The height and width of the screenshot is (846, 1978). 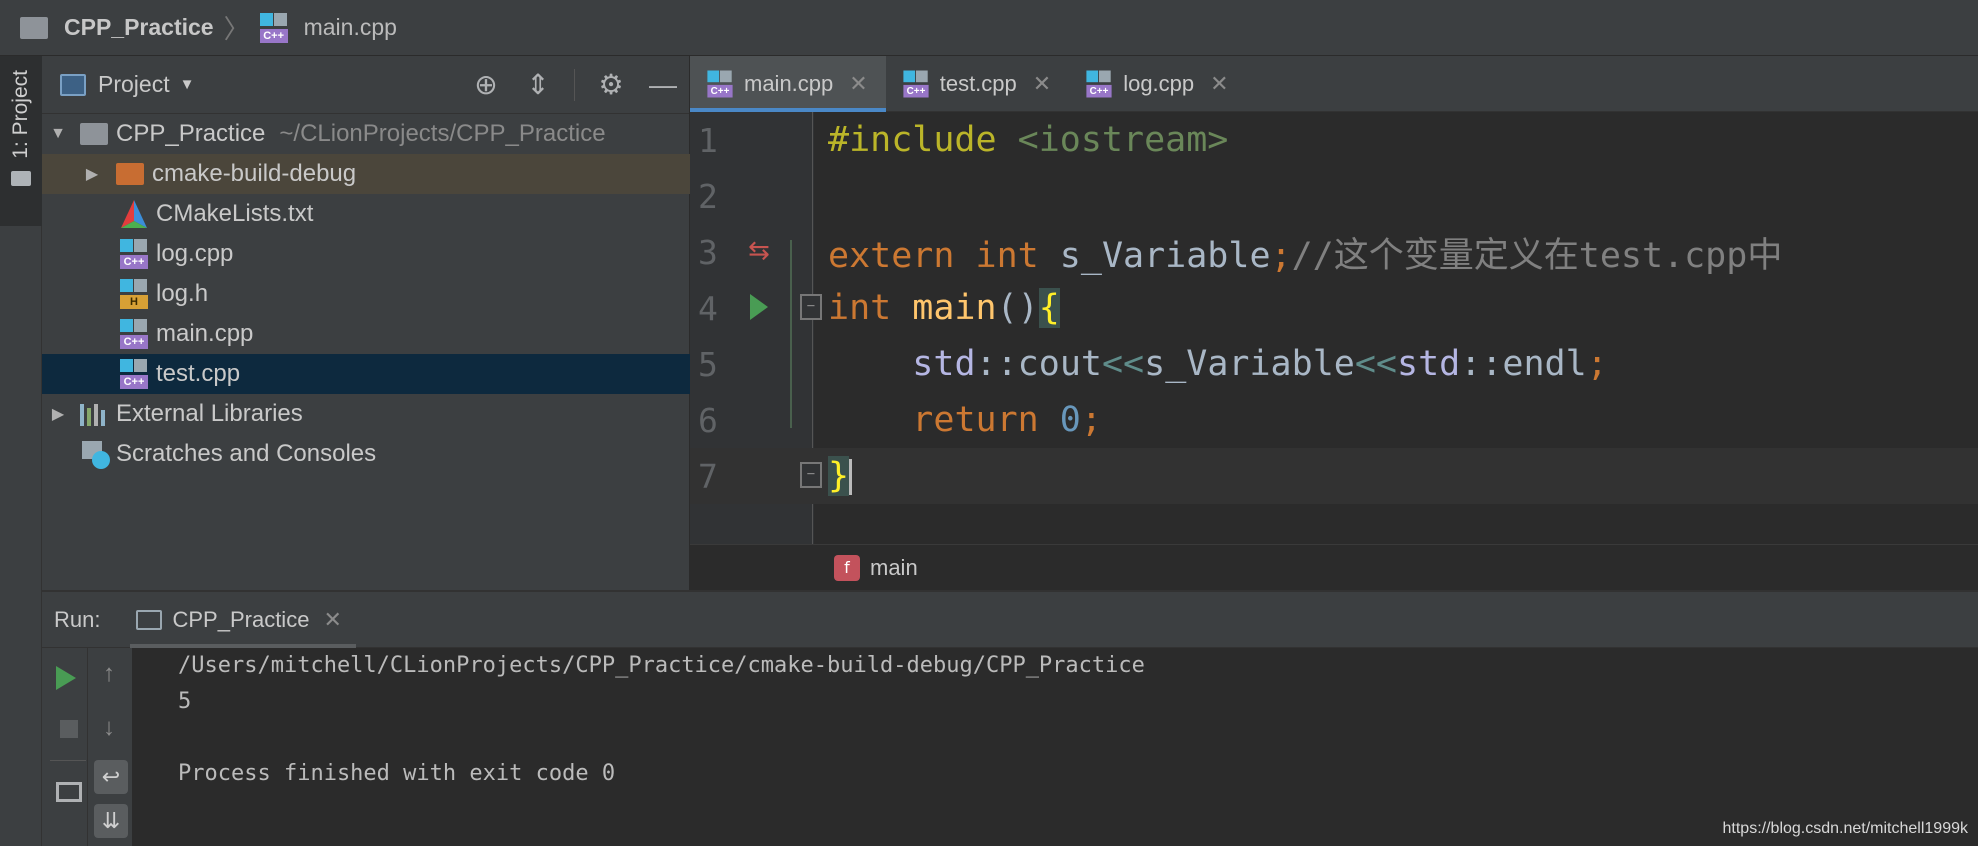 I want to click on run-tab: CPP_Practice ✕, so click(x=243, y=620).